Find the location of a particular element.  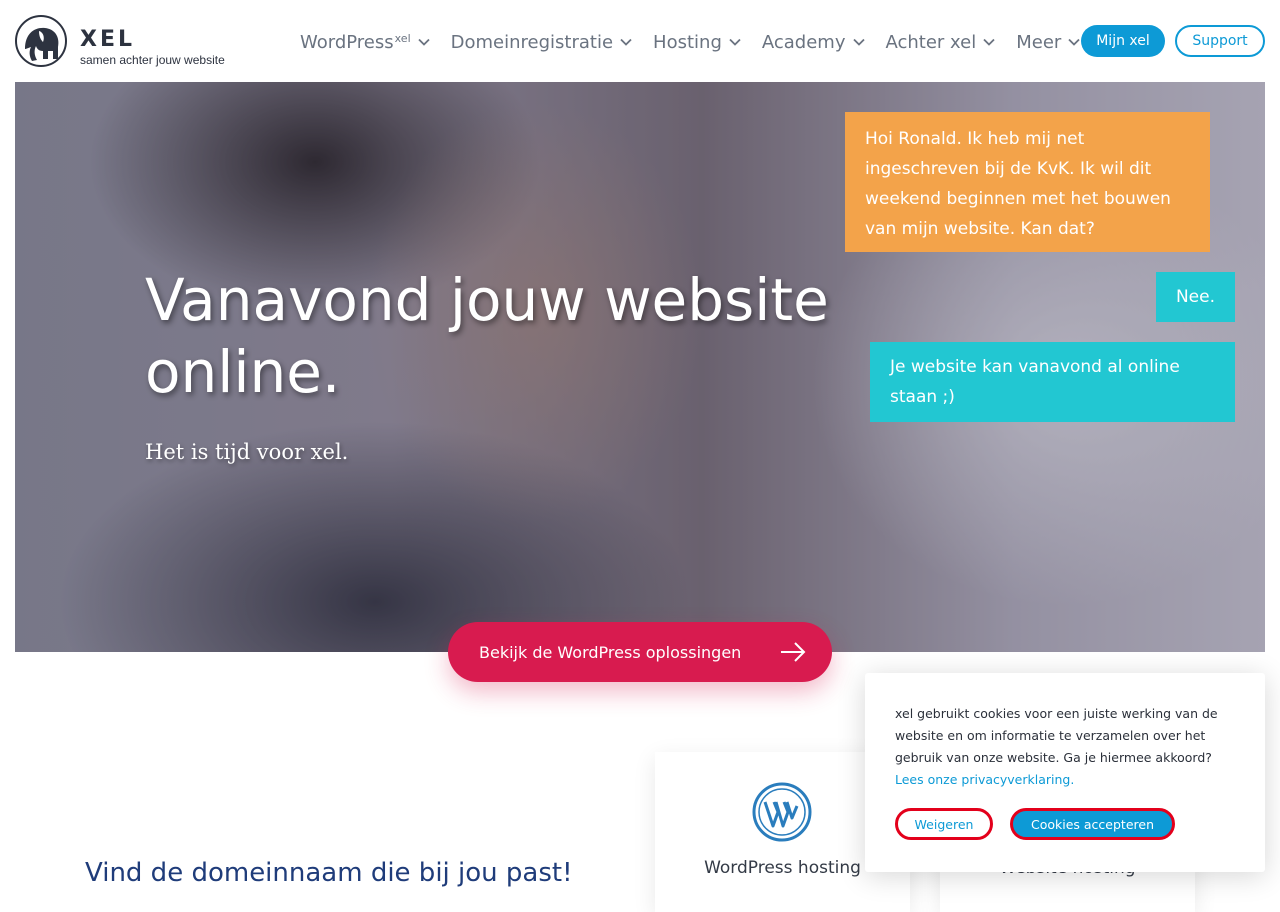

hero-subtitle: Het is tijd voor xel. is located at coordinates (247, 452).